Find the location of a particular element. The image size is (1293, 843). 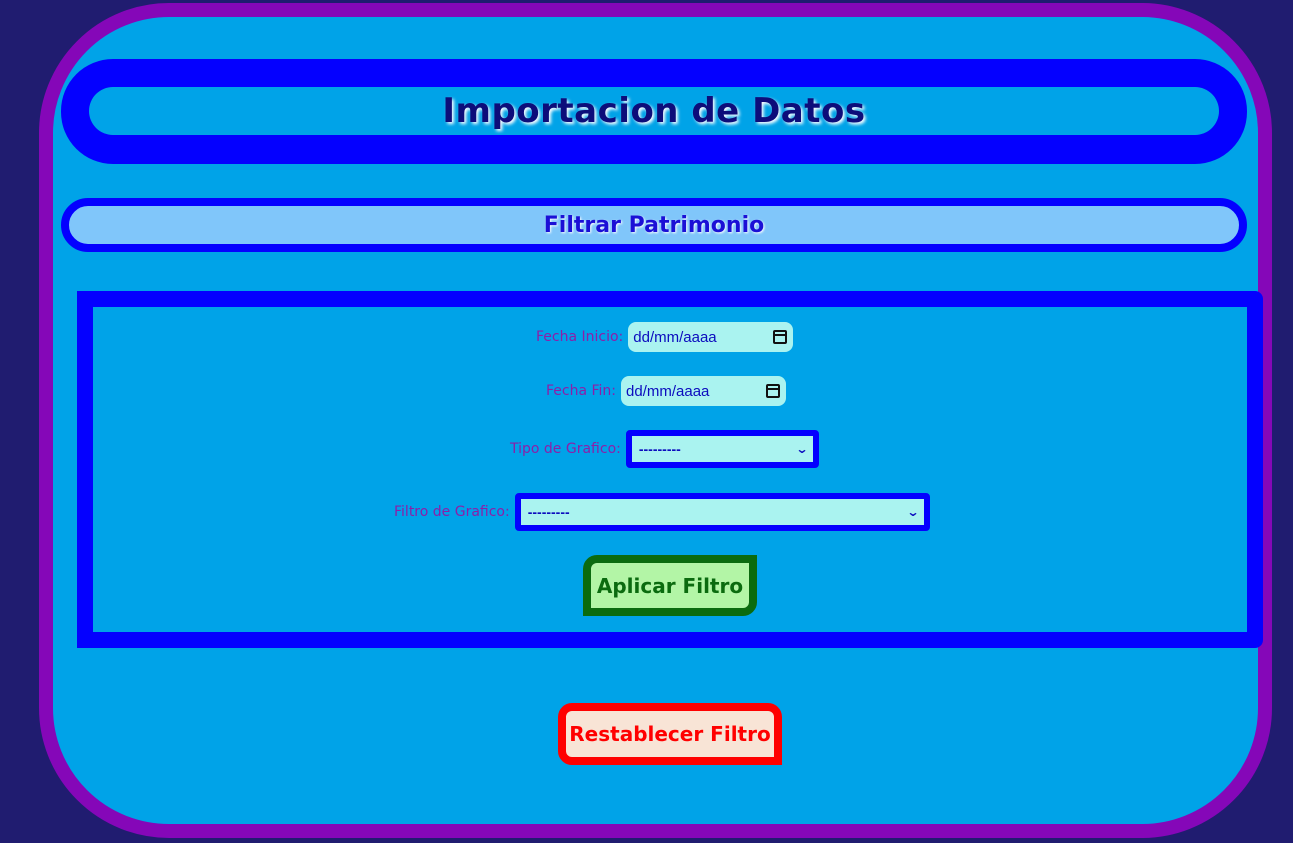

fecha-inicio-row: Fecha Inicio: dd/mm/aaaa is located at coordinates (665, 337).